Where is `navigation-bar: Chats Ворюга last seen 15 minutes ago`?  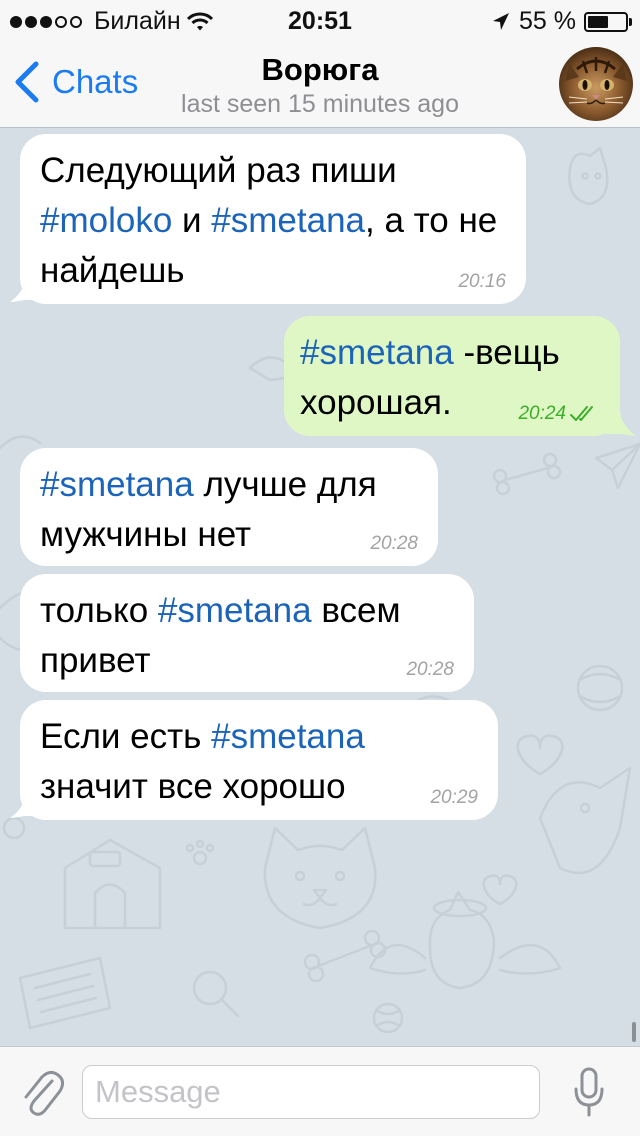 navigation-bar: Chats Ворюга last seen 15 minutes ago is located at coordinates (320, 84).